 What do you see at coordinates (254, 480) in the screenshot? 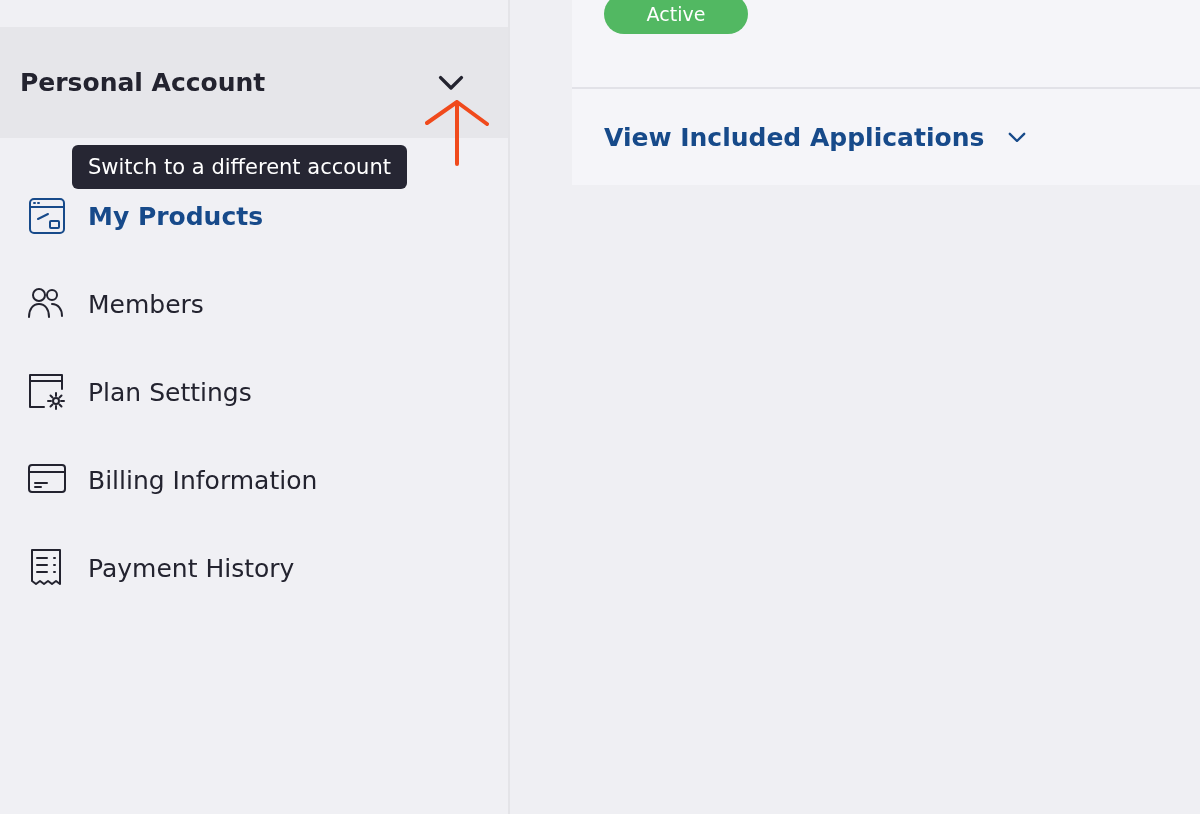
I see `sidebar-item: Billing Information` at bounding box center [254, 480].